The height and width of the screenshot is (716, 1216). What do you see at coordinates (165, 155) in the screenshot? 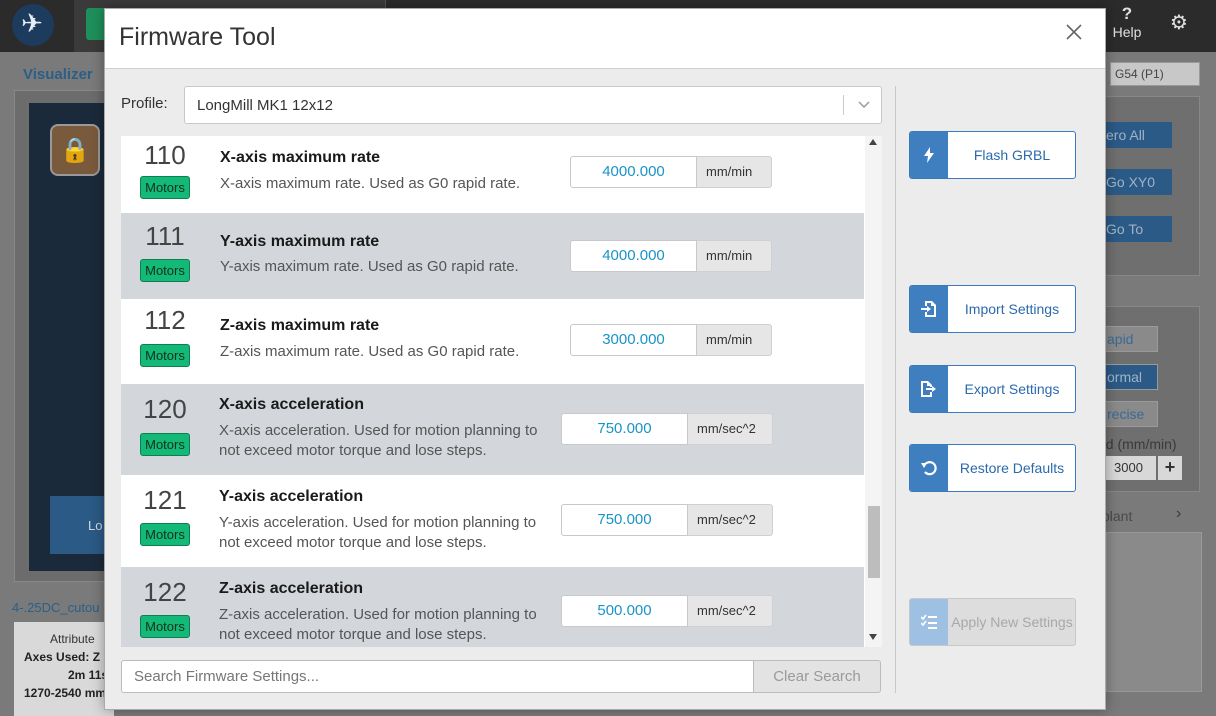
I see `setting-number: 110` at bounding box center [165, 155].